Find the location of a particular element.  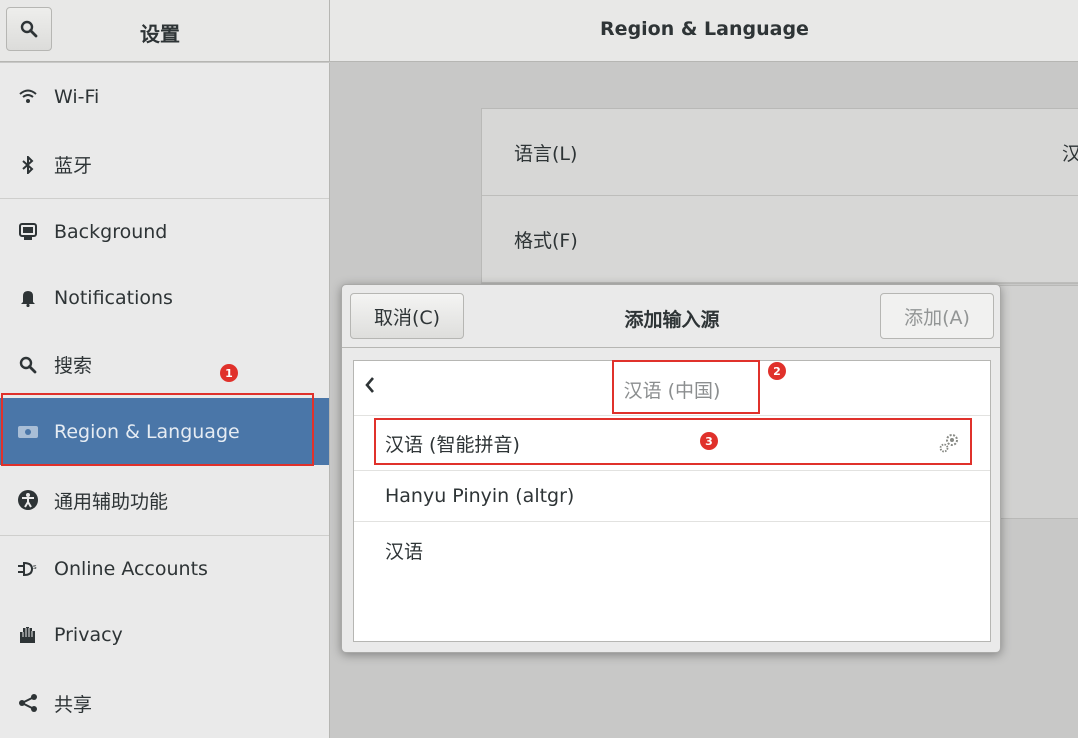

list-item-label: 汉语 is located at coordinates (404, 552).